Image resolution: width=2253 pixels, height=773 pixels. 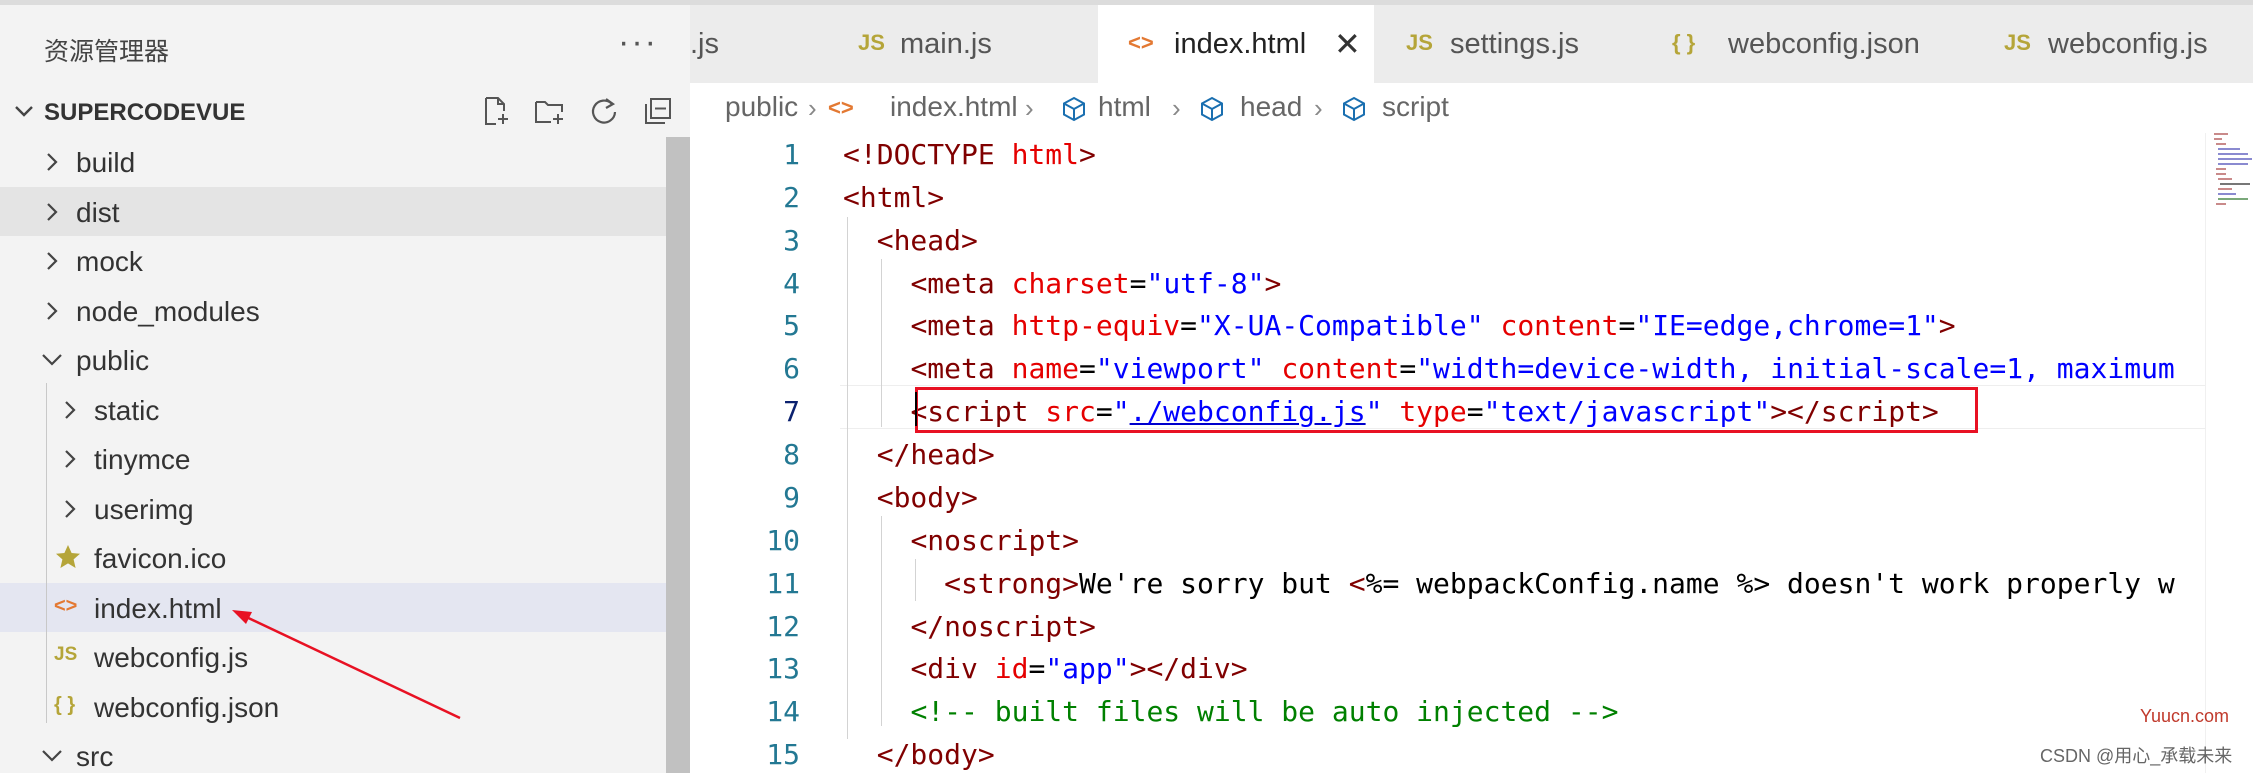 What do you see at coordinates (1079, 668) in the screenshot?
I see `code-line: <div id="app"></div>` at bounding box center [1079, 668].